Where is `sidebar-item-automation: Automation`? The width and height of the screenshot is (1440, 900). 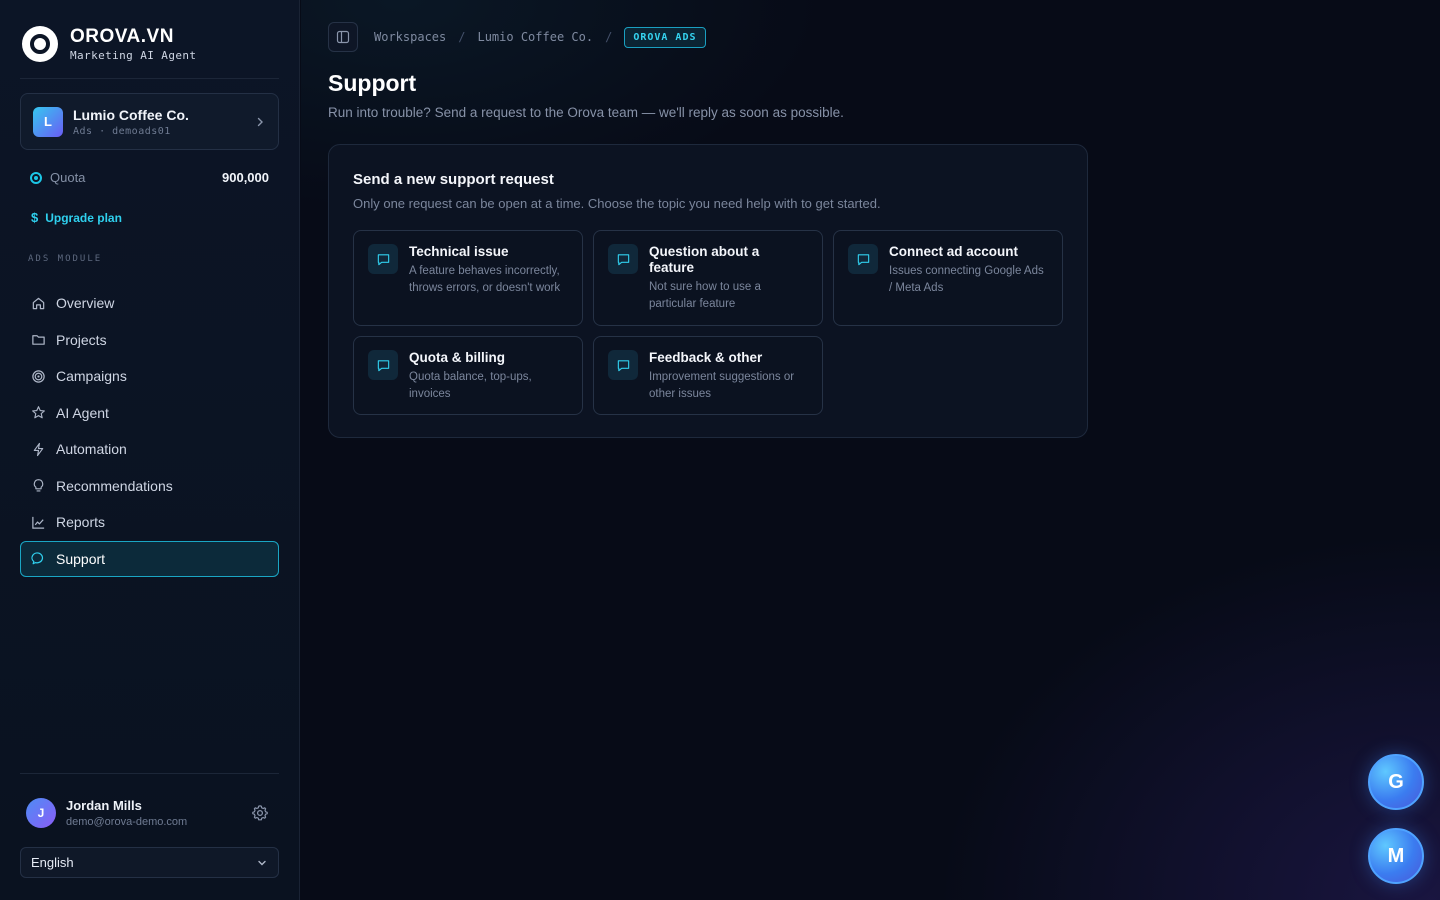 sidebar-item-automation: Automation is located at coordinates (149, 449).